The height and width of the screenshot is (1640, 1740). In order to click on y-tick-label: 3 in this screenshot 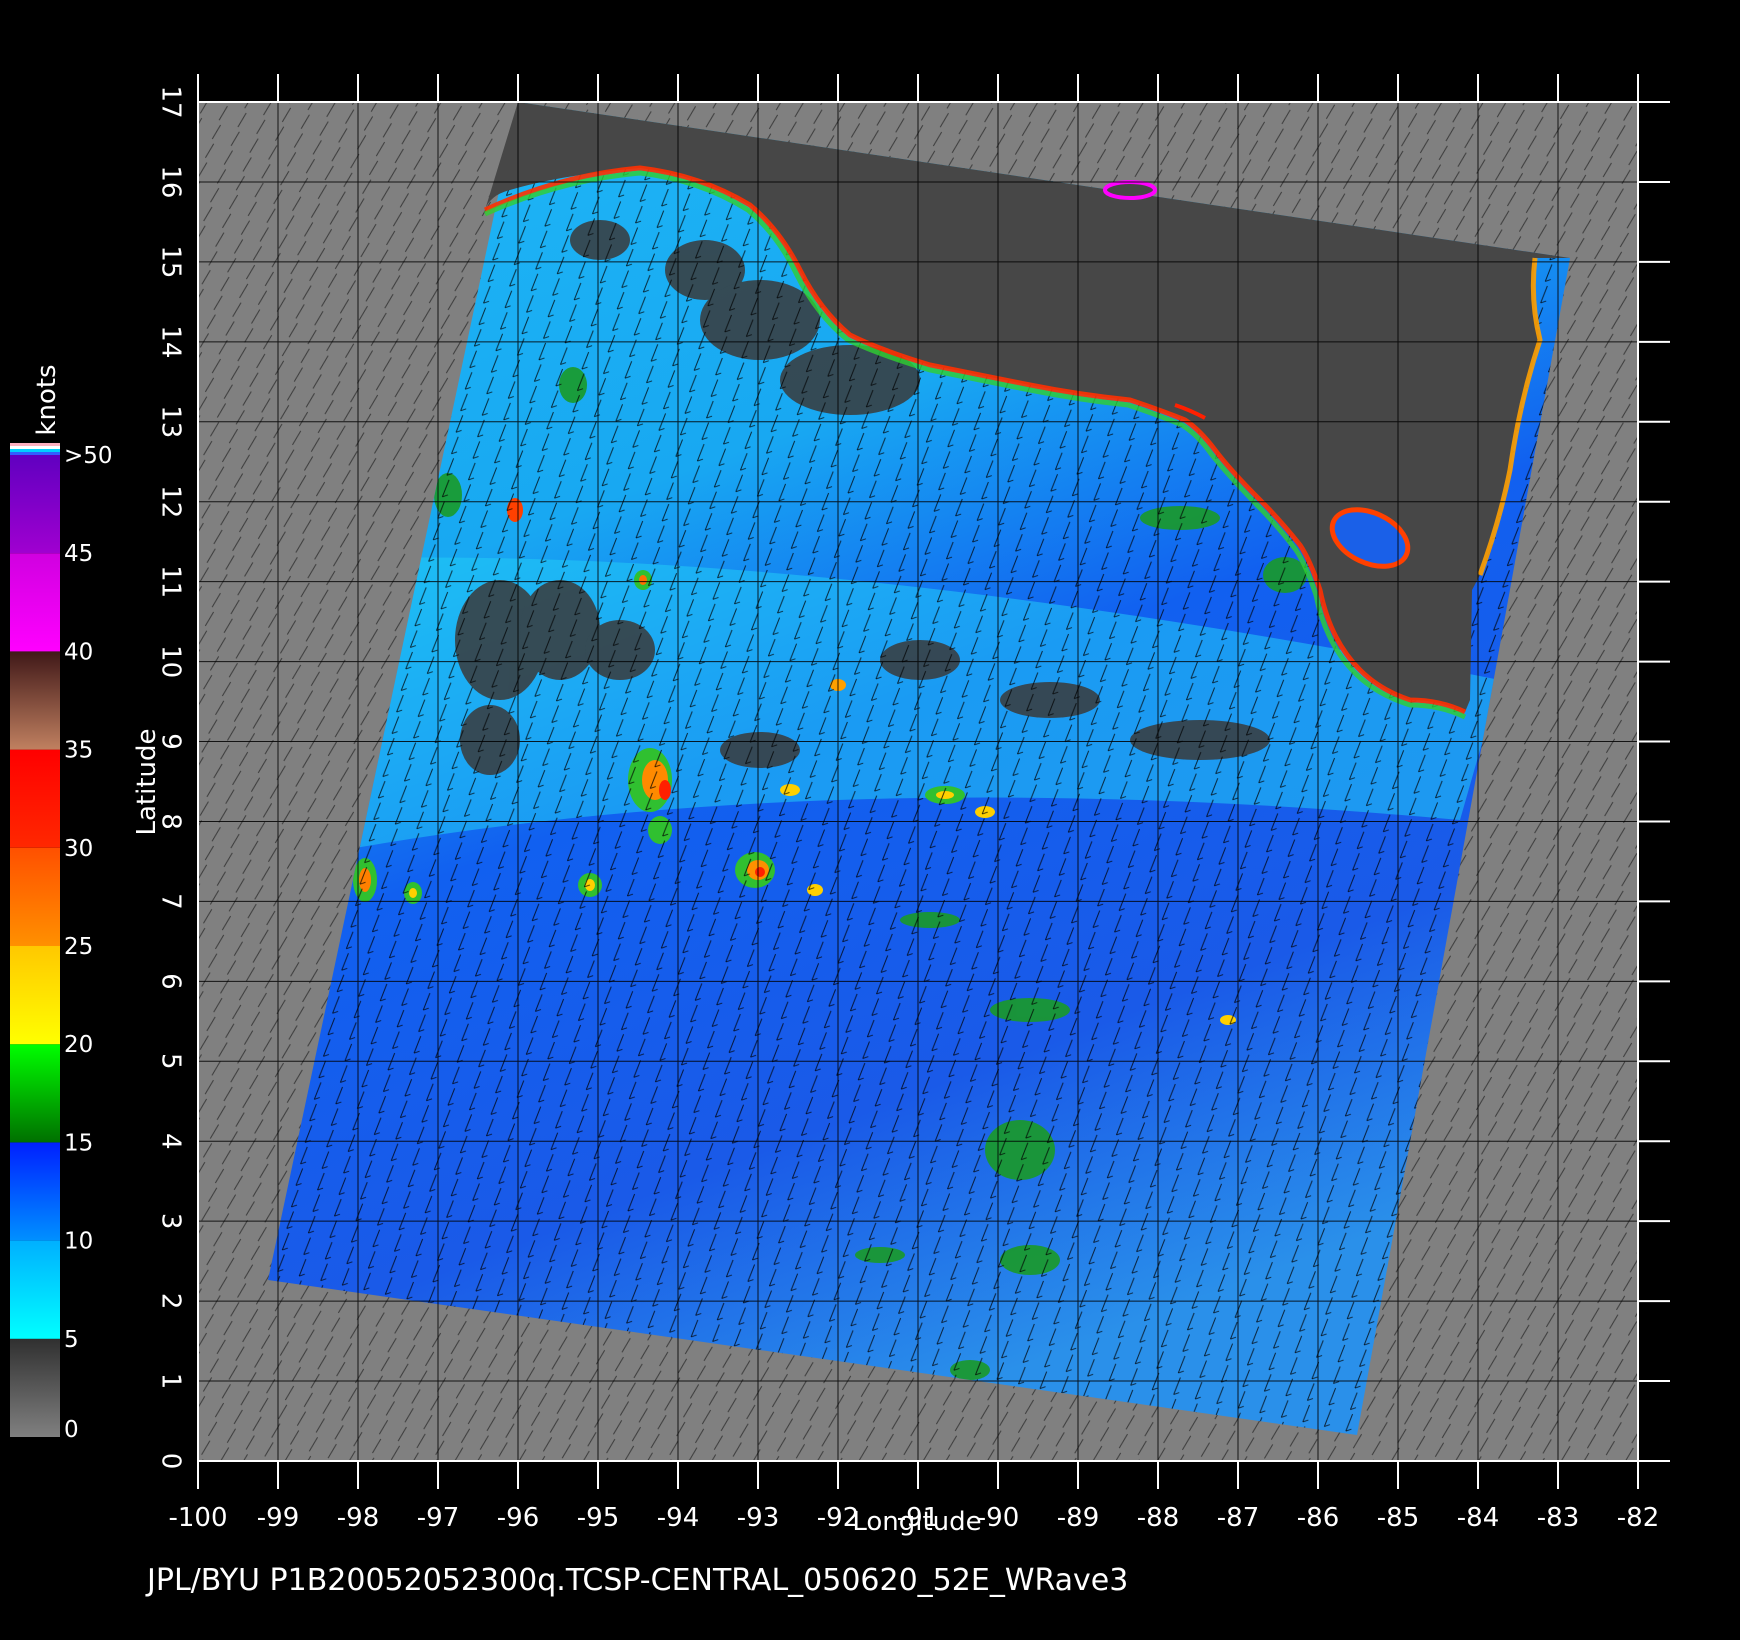, I will do `click(171, 1221)`.